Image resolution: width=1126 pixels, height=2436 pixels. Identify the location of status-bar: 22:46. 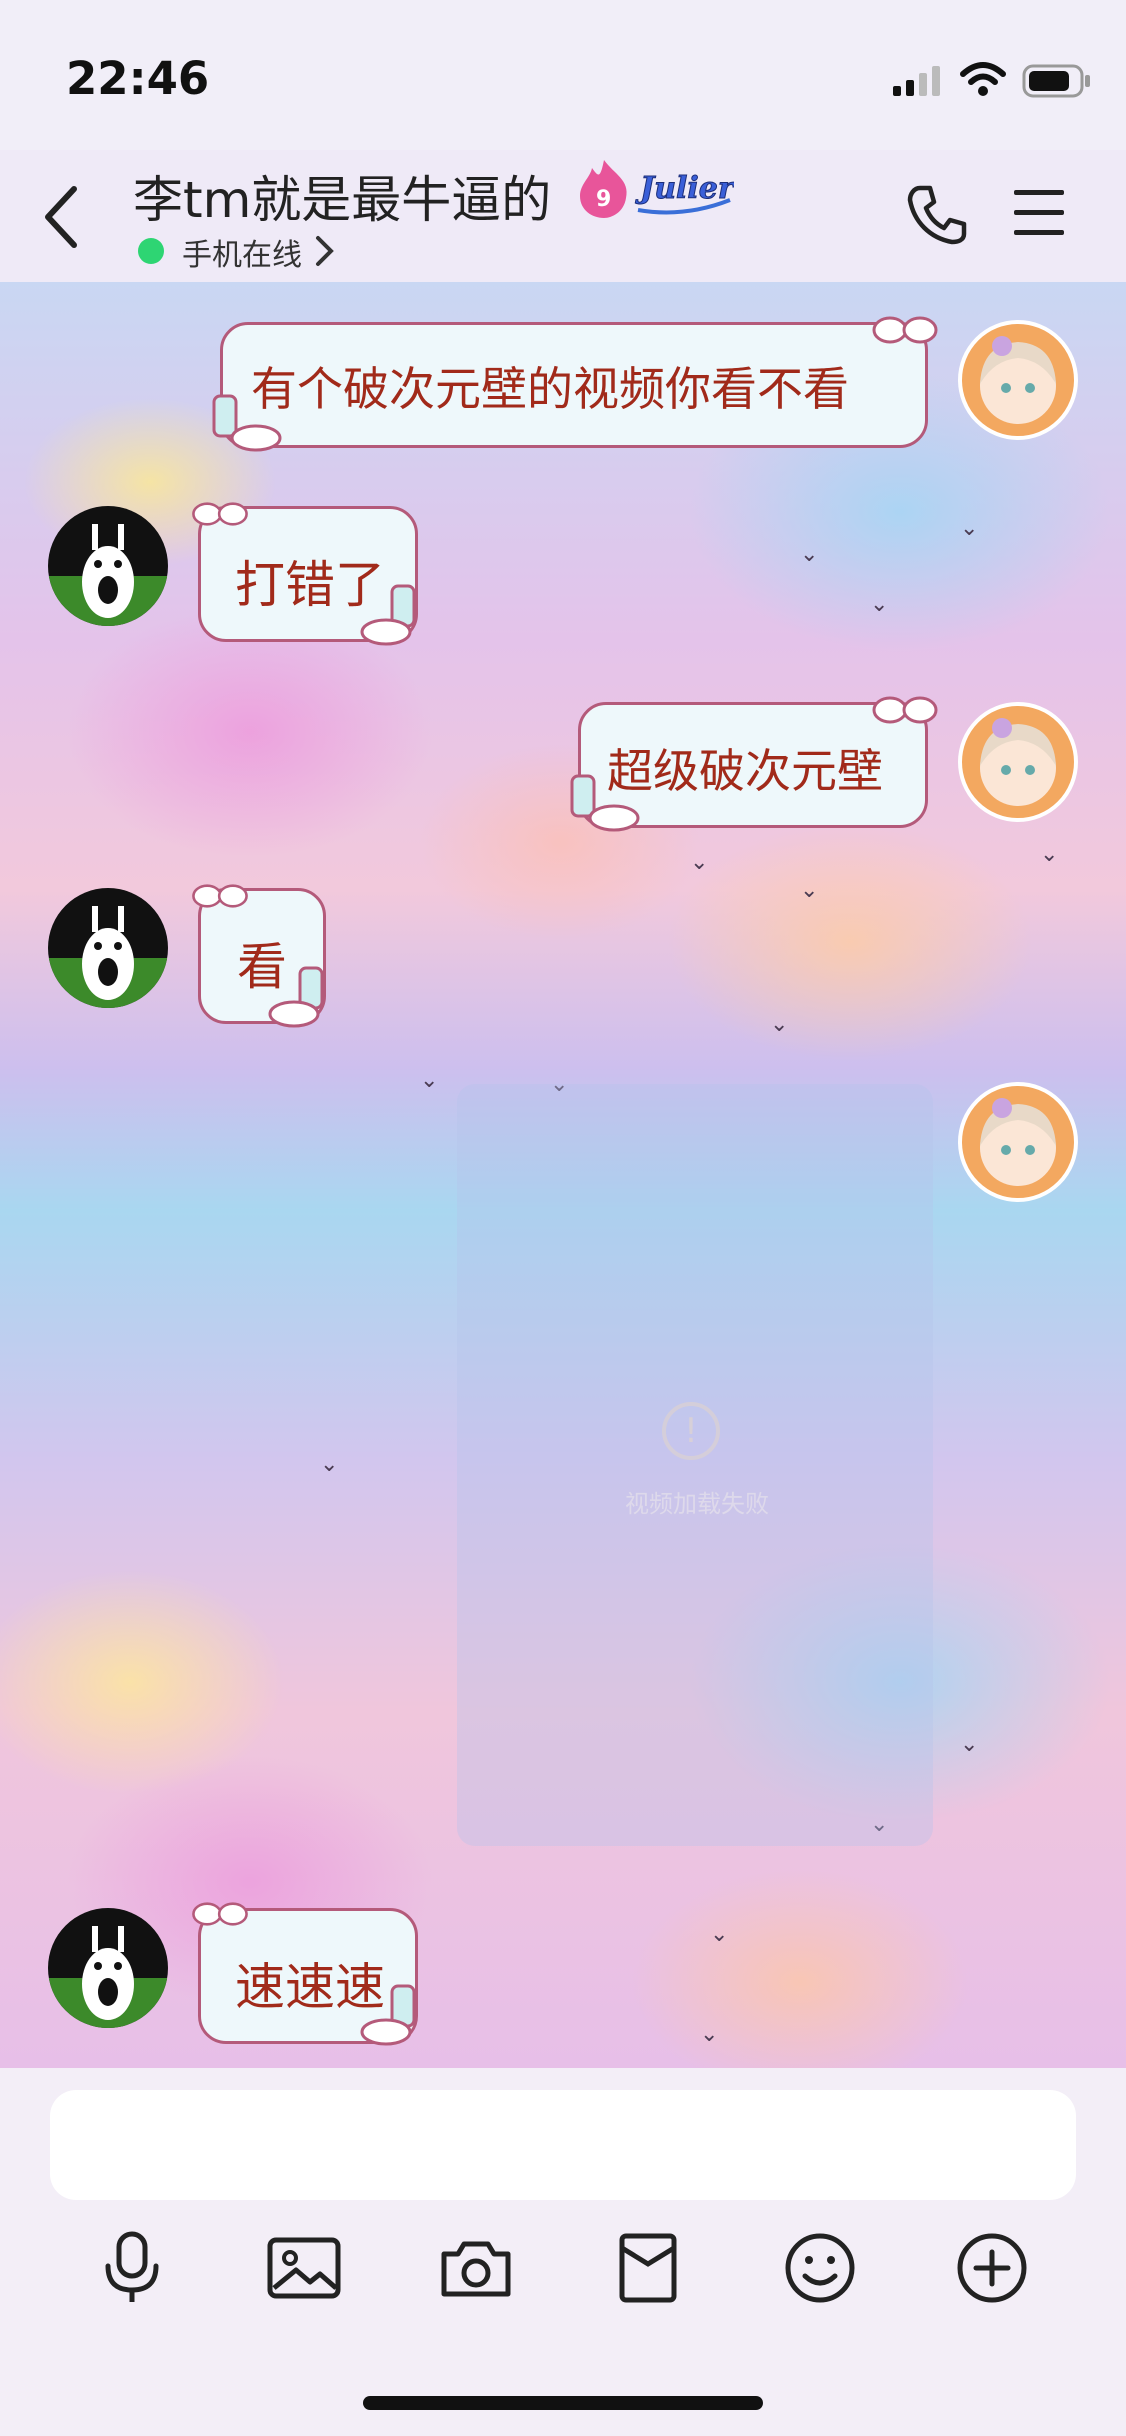
(563, 75).